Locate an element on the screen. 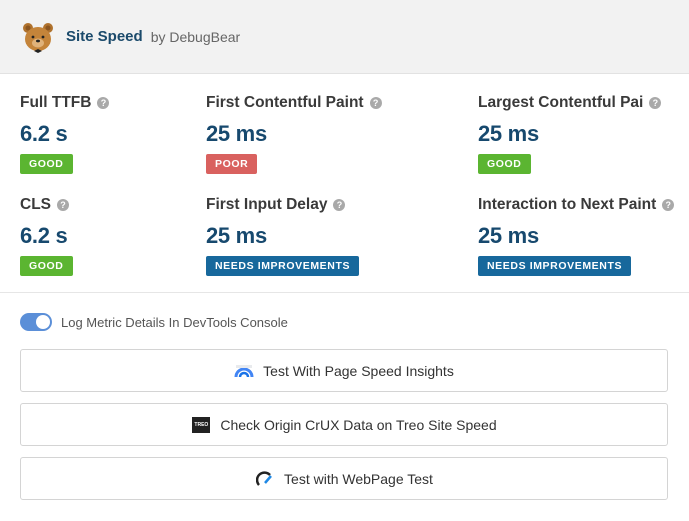 This screenshot has width=689, height=521. log-metrics-toggle-row: Log Metric Details In DevTools Console is located at coordinates (154, 322).